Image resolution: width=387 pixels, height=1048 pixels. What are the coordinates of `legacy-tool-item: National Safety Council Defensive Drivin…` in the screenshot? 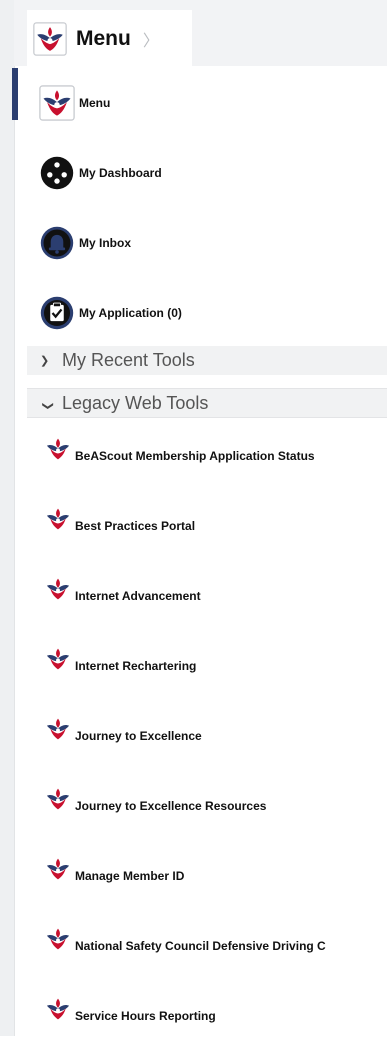 It's located at (207, 943).